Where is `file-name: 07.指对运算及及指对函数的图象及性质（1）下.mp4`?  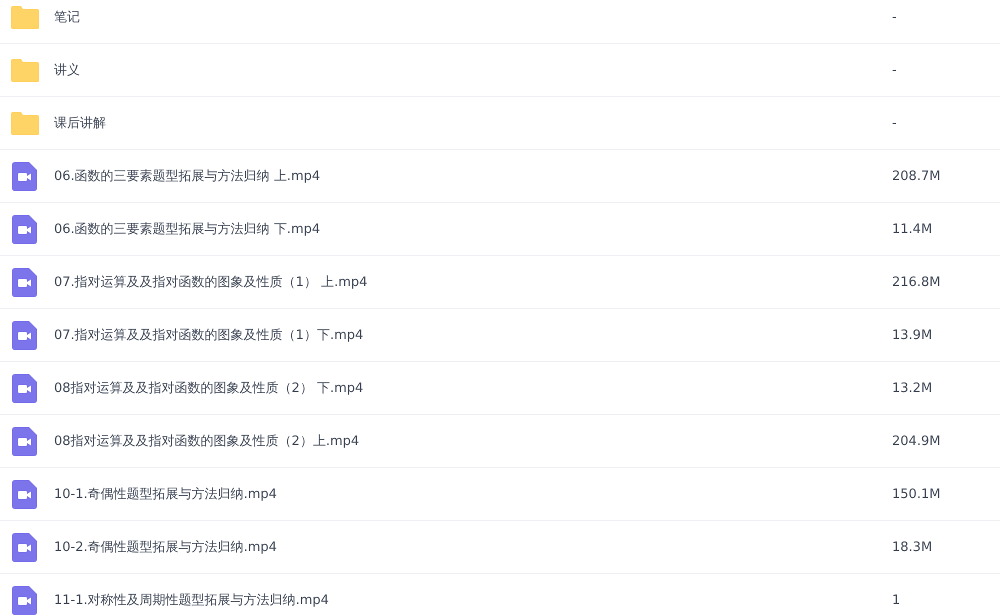 file-name: 07.指对运算及及指对函数的图象及性质（1）下.mp4 is located at coordinates (209, 335).